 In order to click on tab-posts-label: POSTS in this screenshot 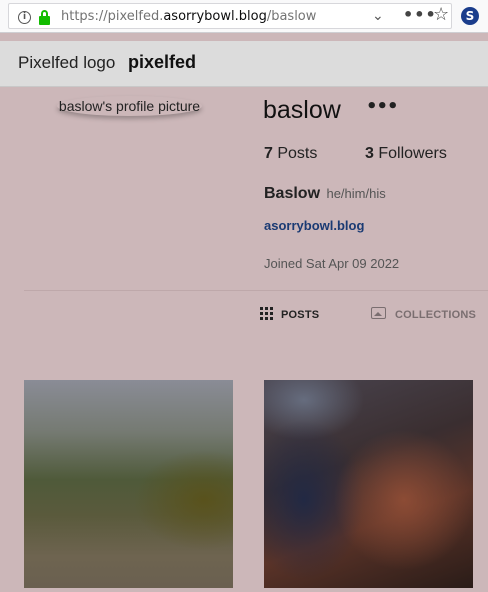, I will do `click(300, 315)`.